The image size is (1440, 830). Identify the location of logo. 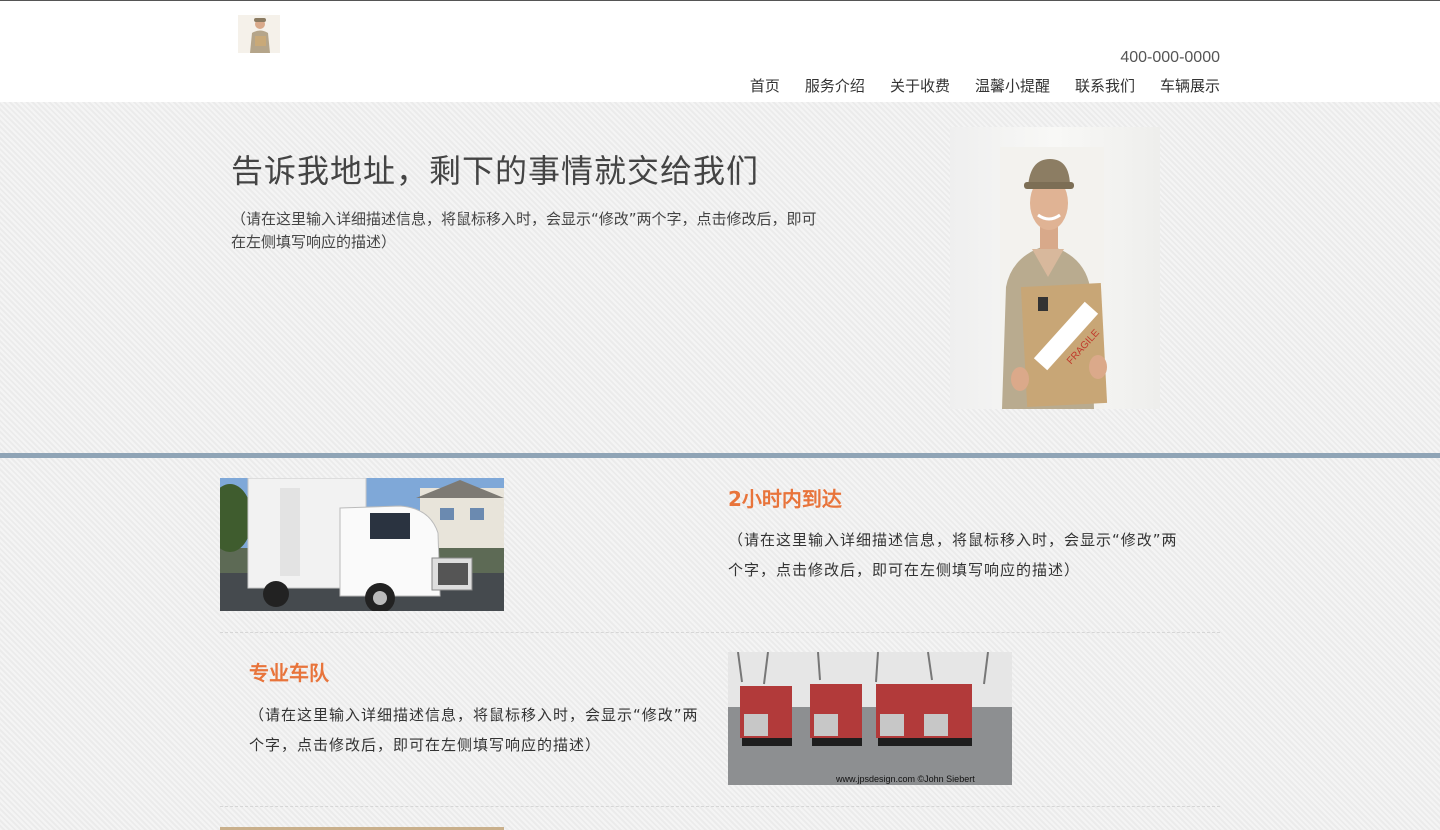
(259, 34).